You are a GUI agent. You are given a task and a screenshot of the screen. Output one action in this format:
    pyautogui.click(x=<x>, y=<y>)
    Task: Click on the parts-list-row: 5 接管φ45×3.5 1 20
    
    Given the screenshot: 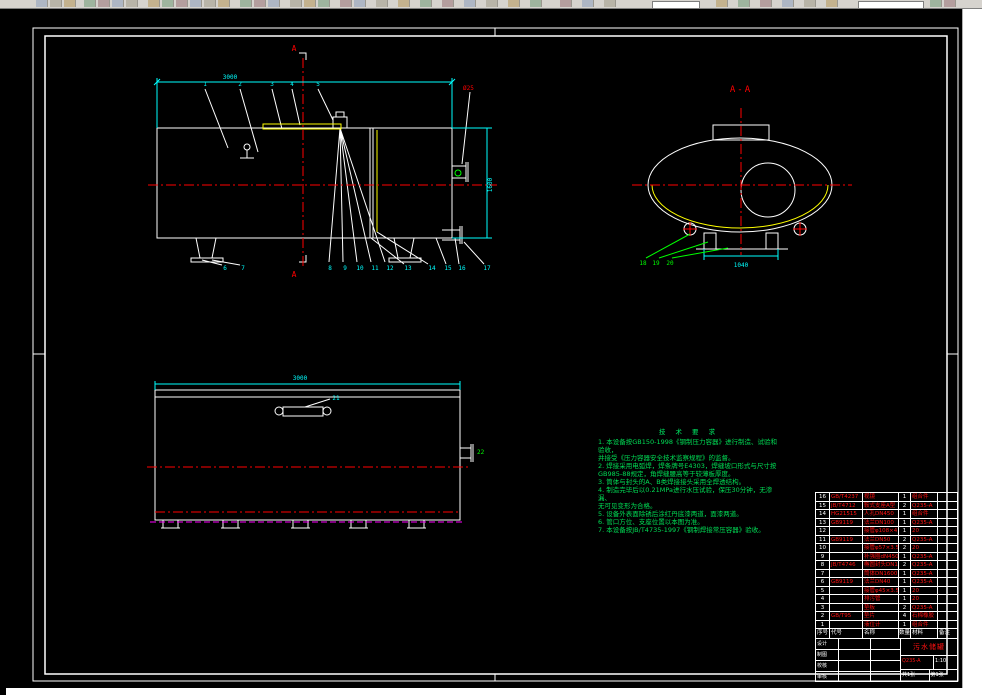 What is the action you would take?
    pyautogui.click(x=886, y=589)
    